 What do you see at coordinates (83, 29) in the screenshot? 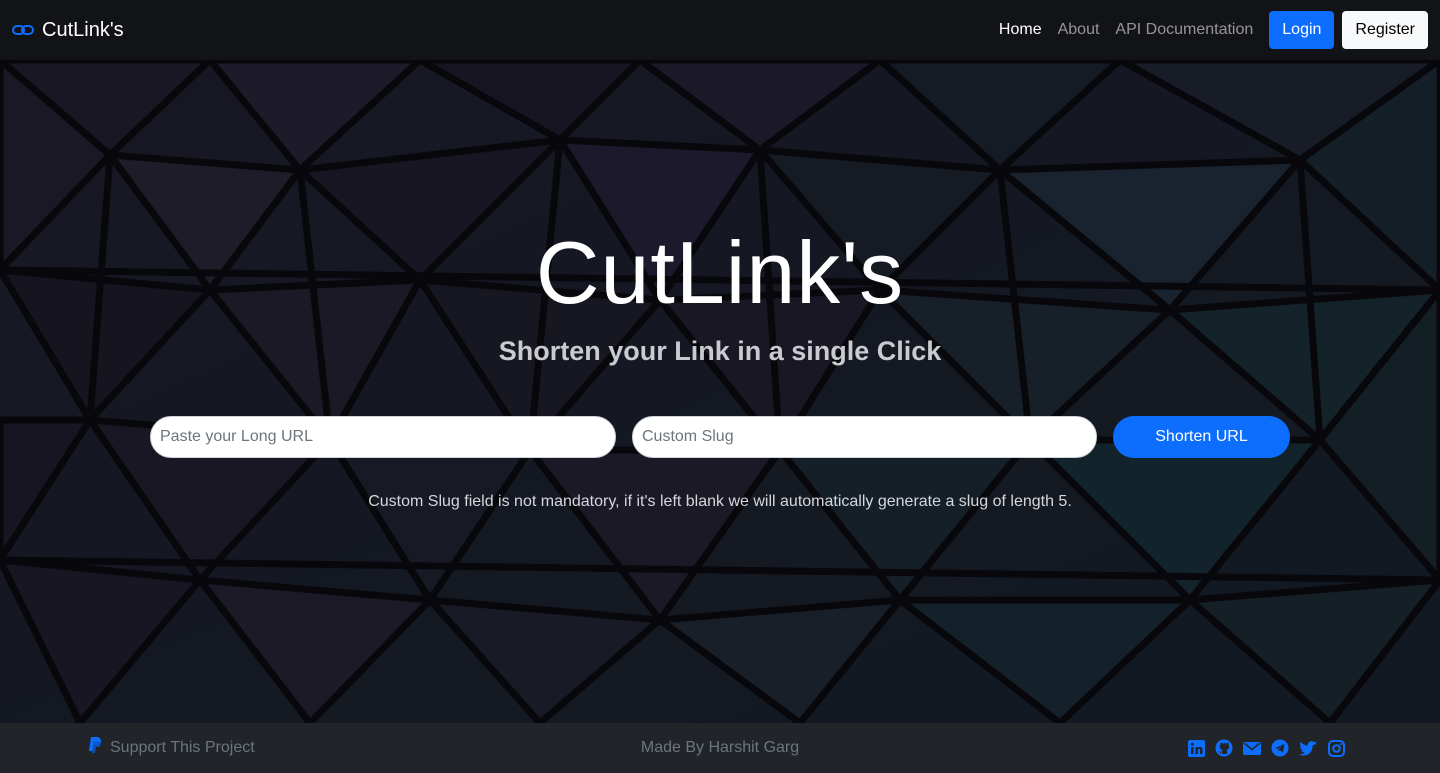
I see `brand-name: CutLink's` at bounding box center [83, 29].